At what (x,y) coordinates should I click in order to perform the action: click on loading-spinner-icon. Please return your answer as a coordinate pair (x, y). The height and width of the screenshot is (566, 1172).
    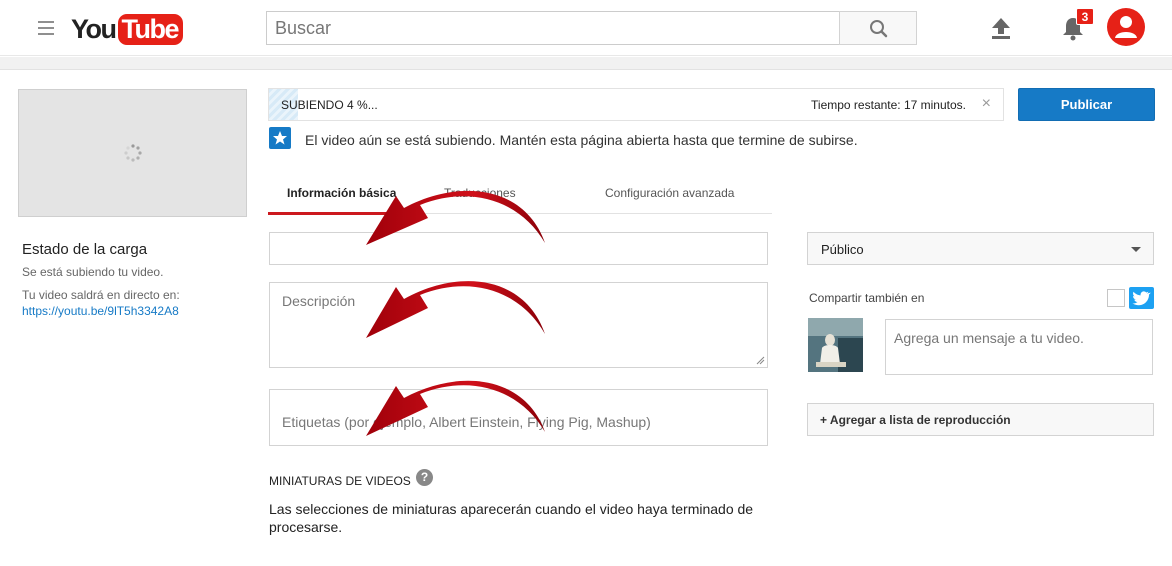
    Looking at the image, I should click on (133, 153).